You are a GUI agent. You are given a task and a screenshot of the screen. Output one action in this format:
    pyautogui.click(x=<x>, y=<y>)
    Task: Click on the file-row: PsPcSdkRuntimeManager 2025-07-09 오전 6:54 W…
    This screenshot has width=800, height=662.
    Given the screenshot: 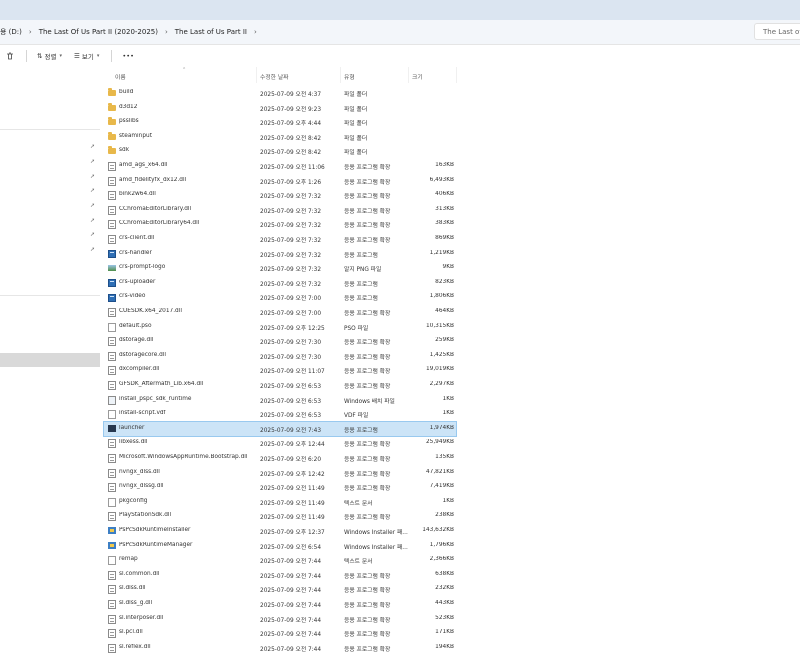 What is the action you would take?
    pyautogui.click(x=280, y=546)
    